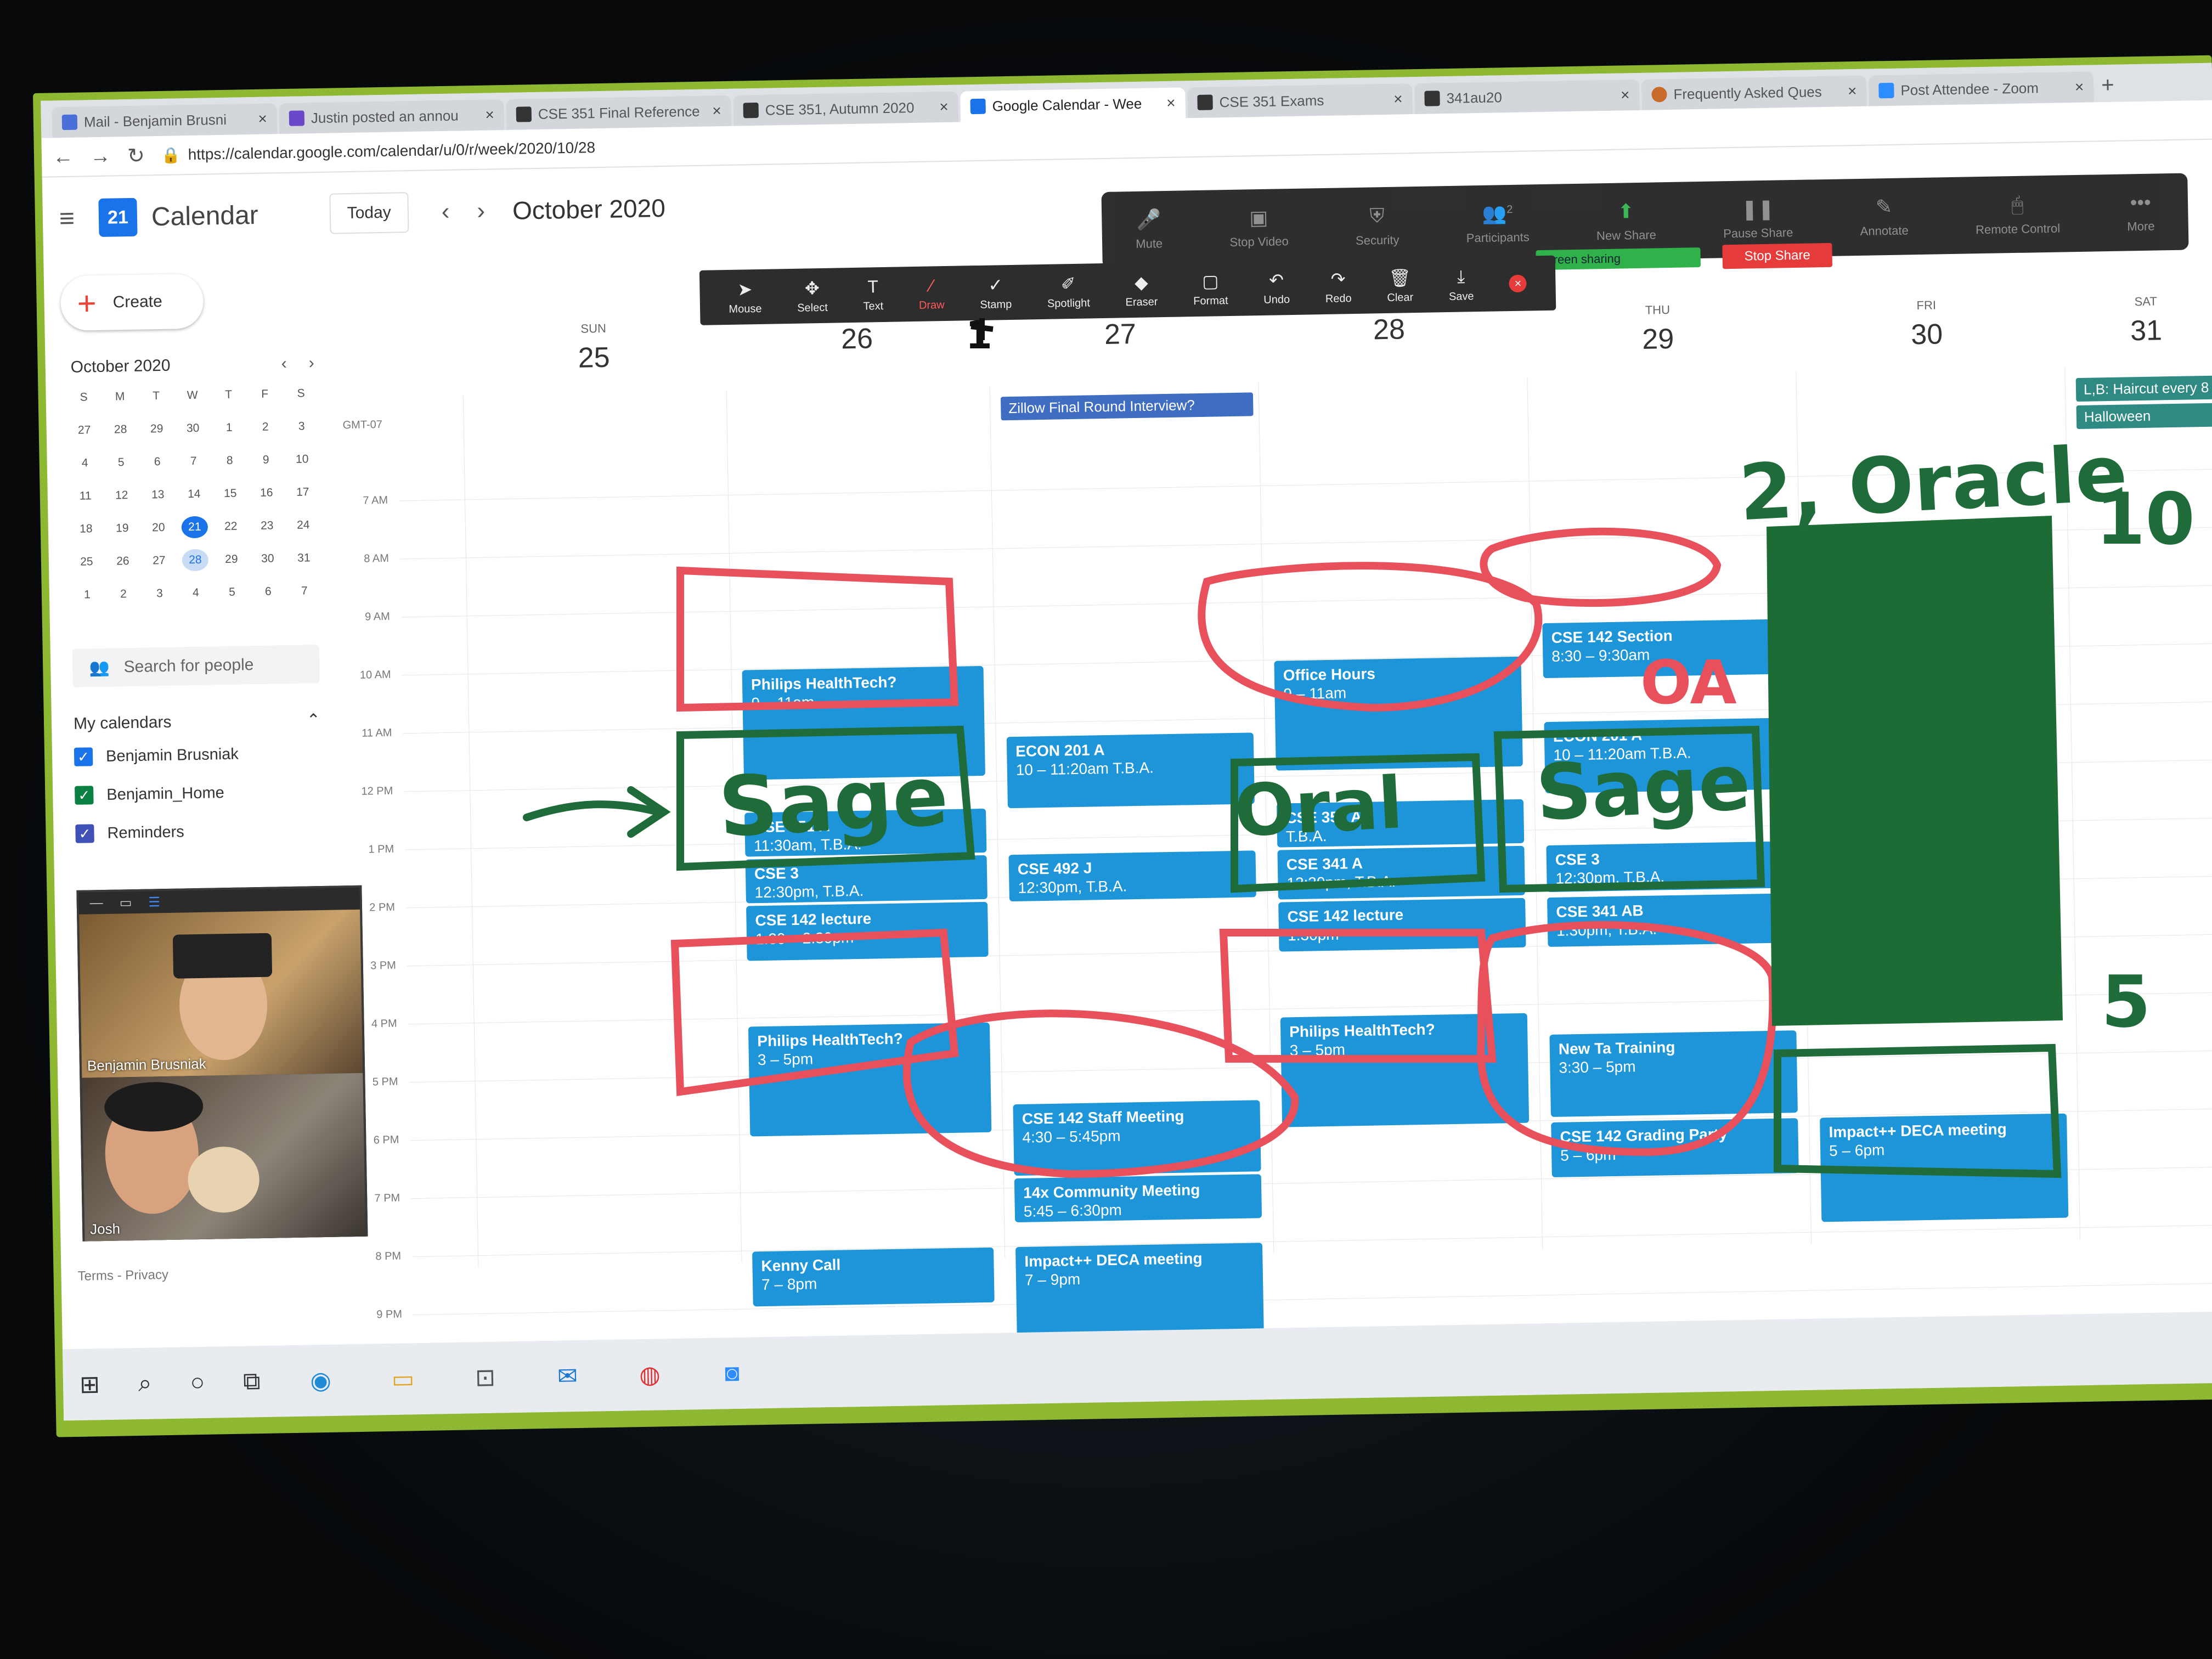  What do you see at coordinates (303, 525) in the screenshot?
I see `mini-day: 24` at bounding box center [303, 525].